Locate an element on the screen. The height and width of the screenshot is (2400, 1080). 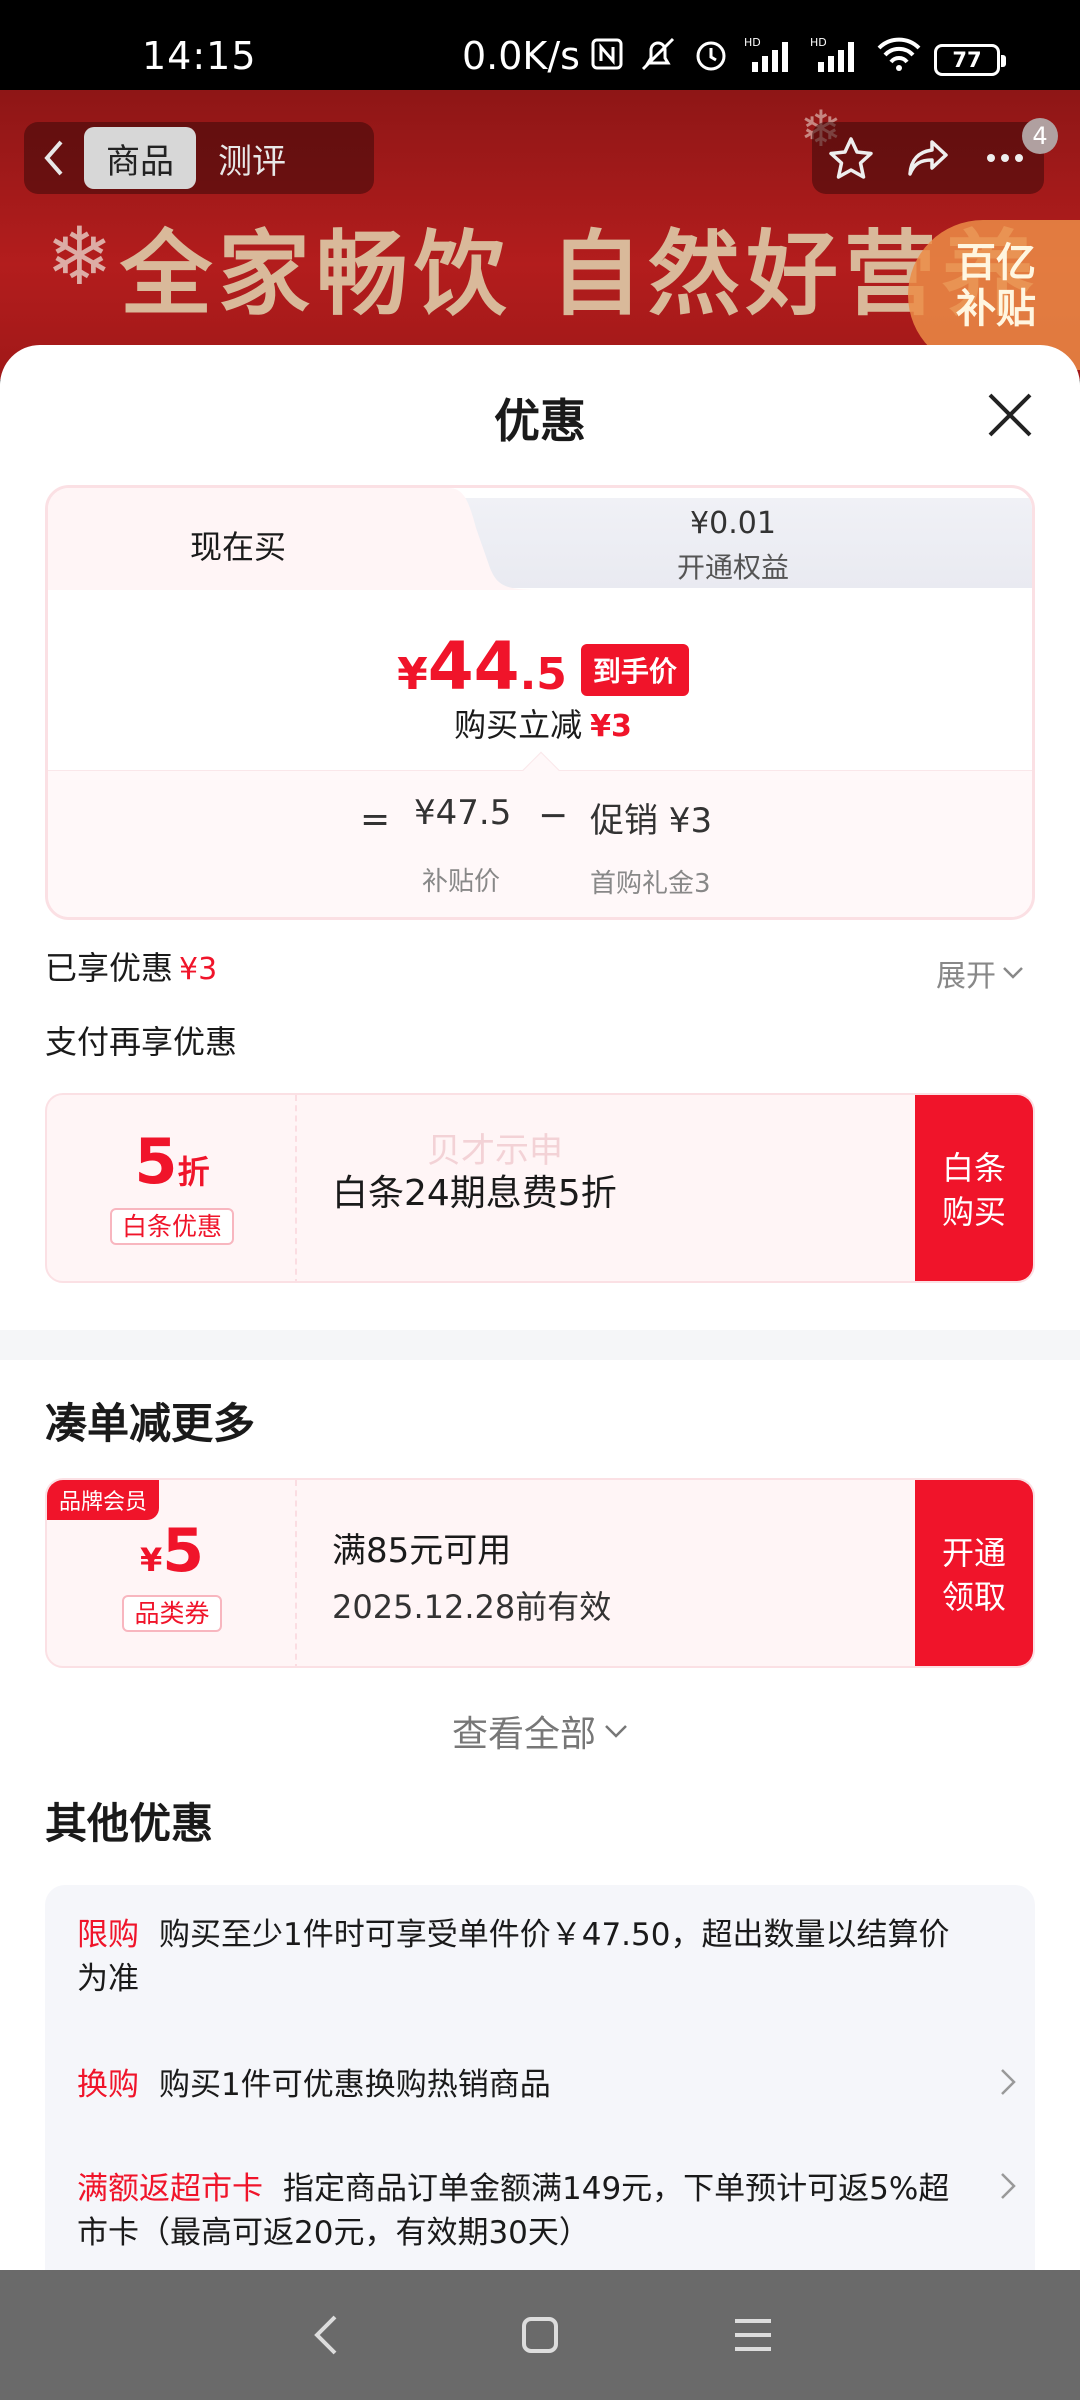
instant-reduce: 购买立减 ¥3 is located at coordinates (540, 723).